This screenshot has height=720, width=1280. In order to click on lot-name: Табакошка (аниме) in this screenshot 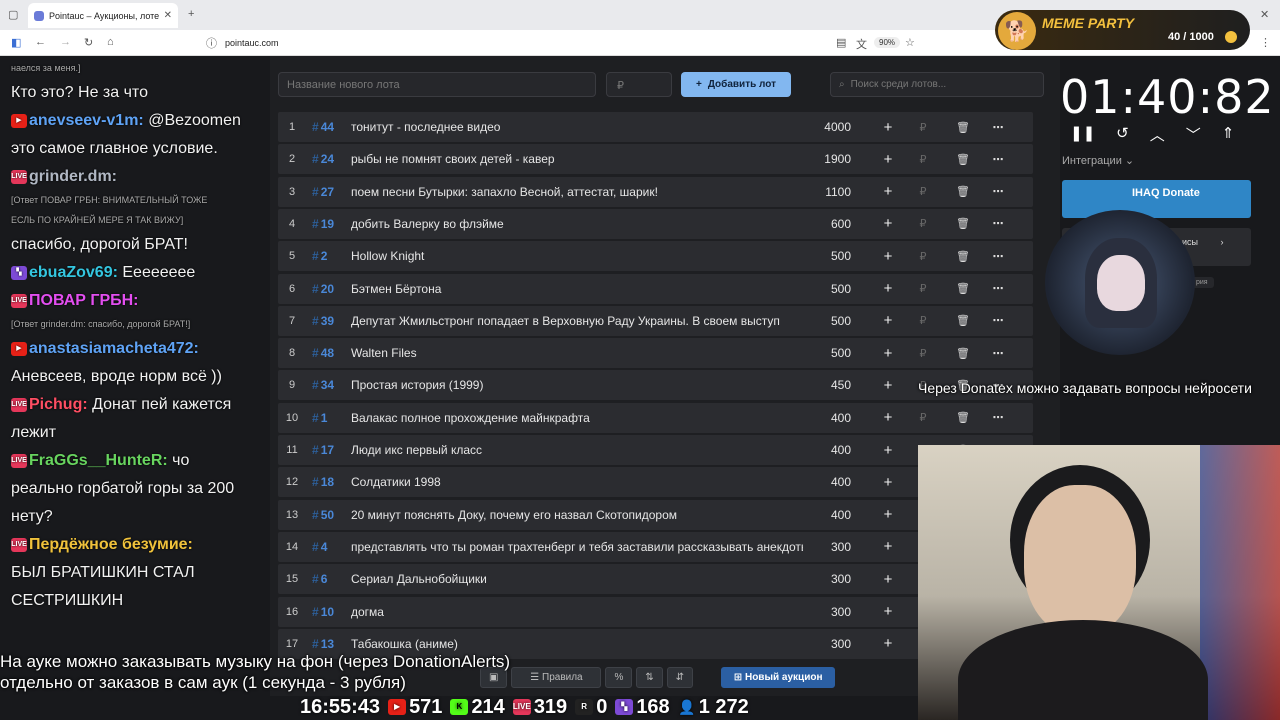, I will do `click(577, 644)`.